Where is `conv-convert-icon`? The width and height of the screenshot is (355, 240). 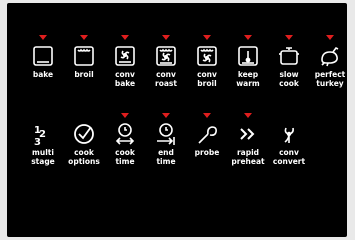
conv-convert-icon is located at coordinates (289, 134).